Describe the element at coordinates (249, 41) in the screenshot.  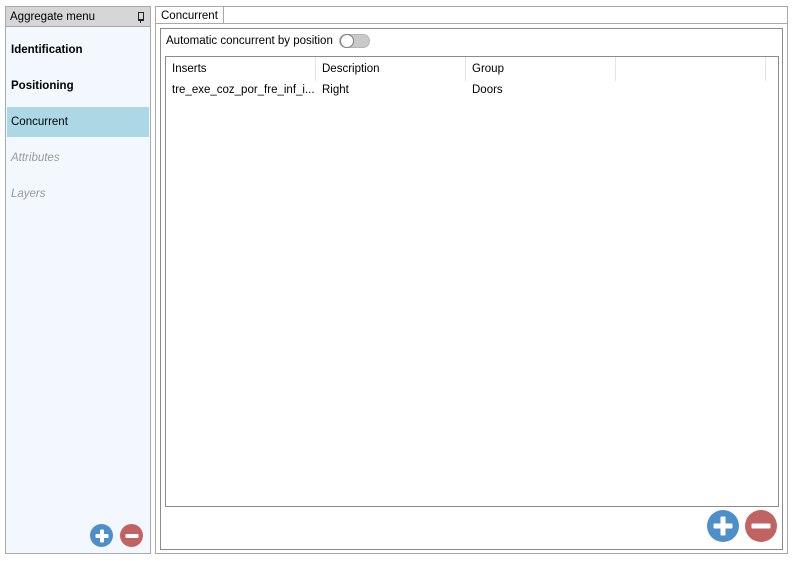
I see `auto-concurrent-label: Automatic concurrent by position` at that location.